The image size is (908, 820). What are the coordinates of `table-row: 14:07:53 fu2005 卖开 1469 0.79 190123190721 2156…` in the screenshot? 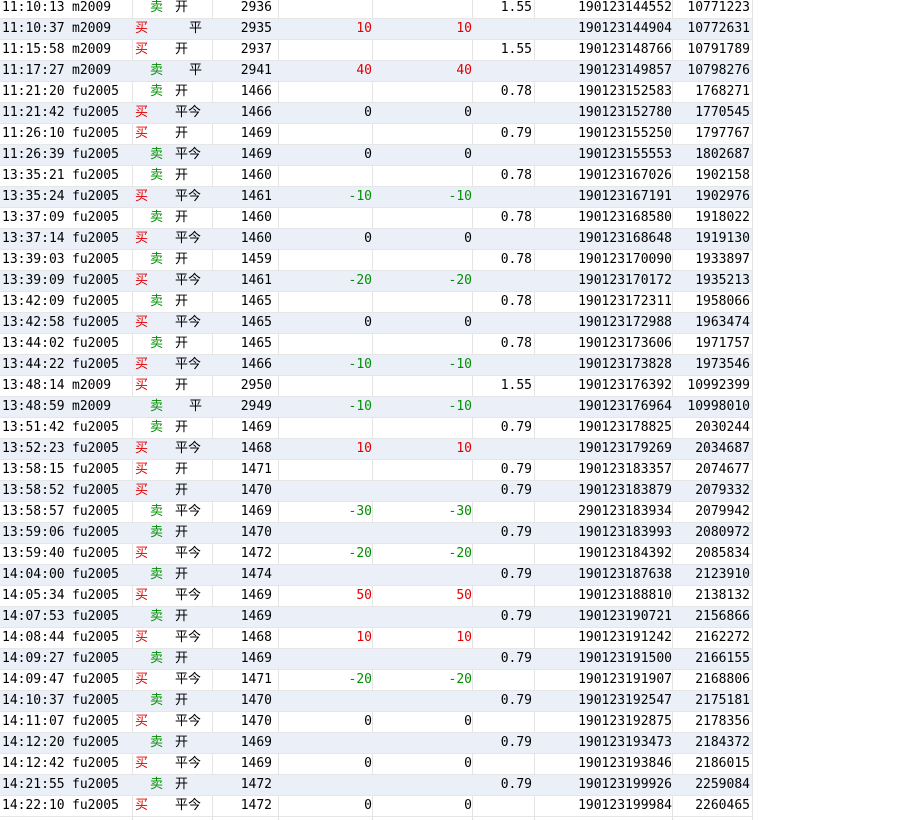 It's located at (376, 617).